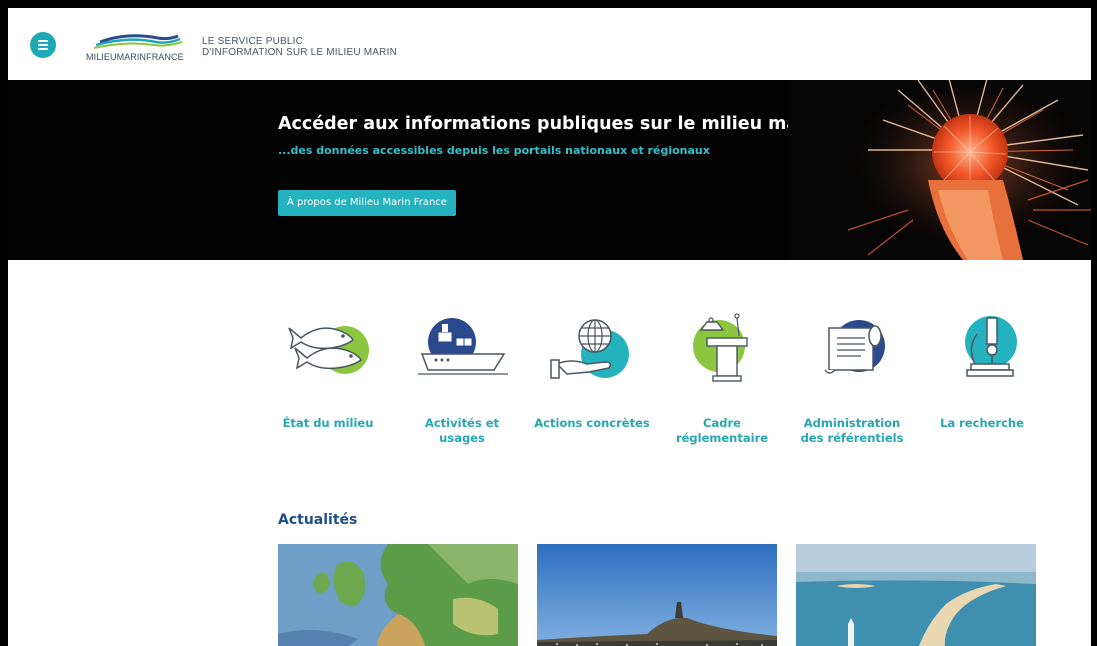  Describe the element at coordinates (328, 423) in the screenshot. I see `category-label-etat: État du milieu` at that location.